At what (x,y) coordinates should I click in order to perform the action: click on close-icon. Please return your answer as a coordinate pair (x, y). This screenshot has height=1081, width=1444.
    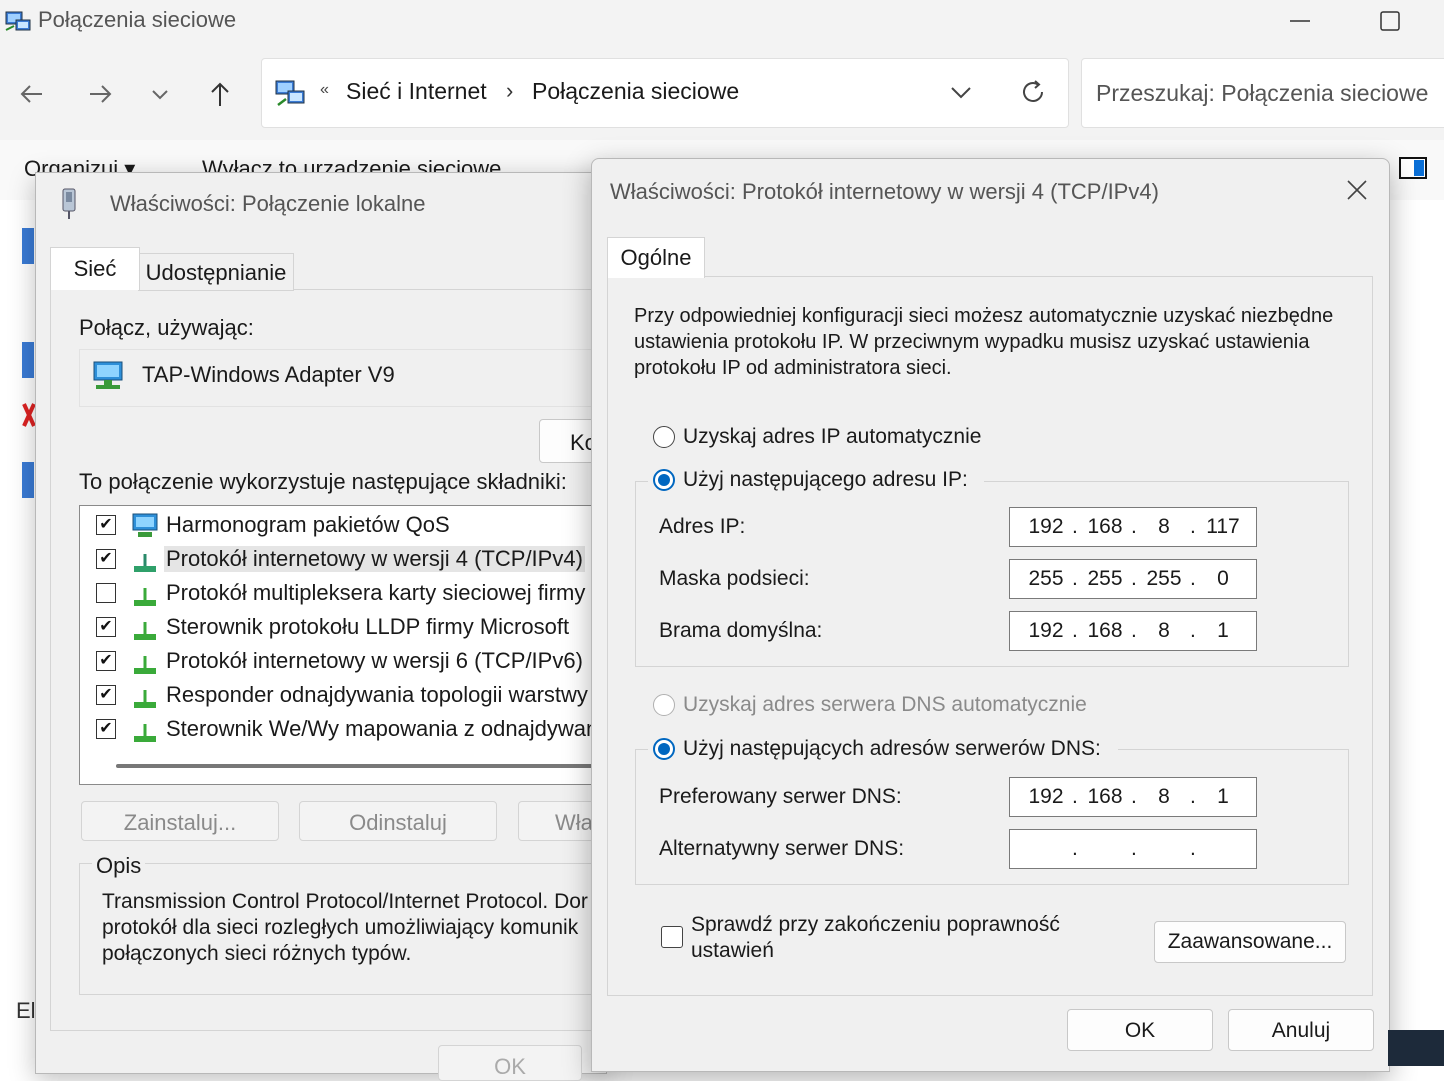
    Looking at the image, I should click on (1357, 190).